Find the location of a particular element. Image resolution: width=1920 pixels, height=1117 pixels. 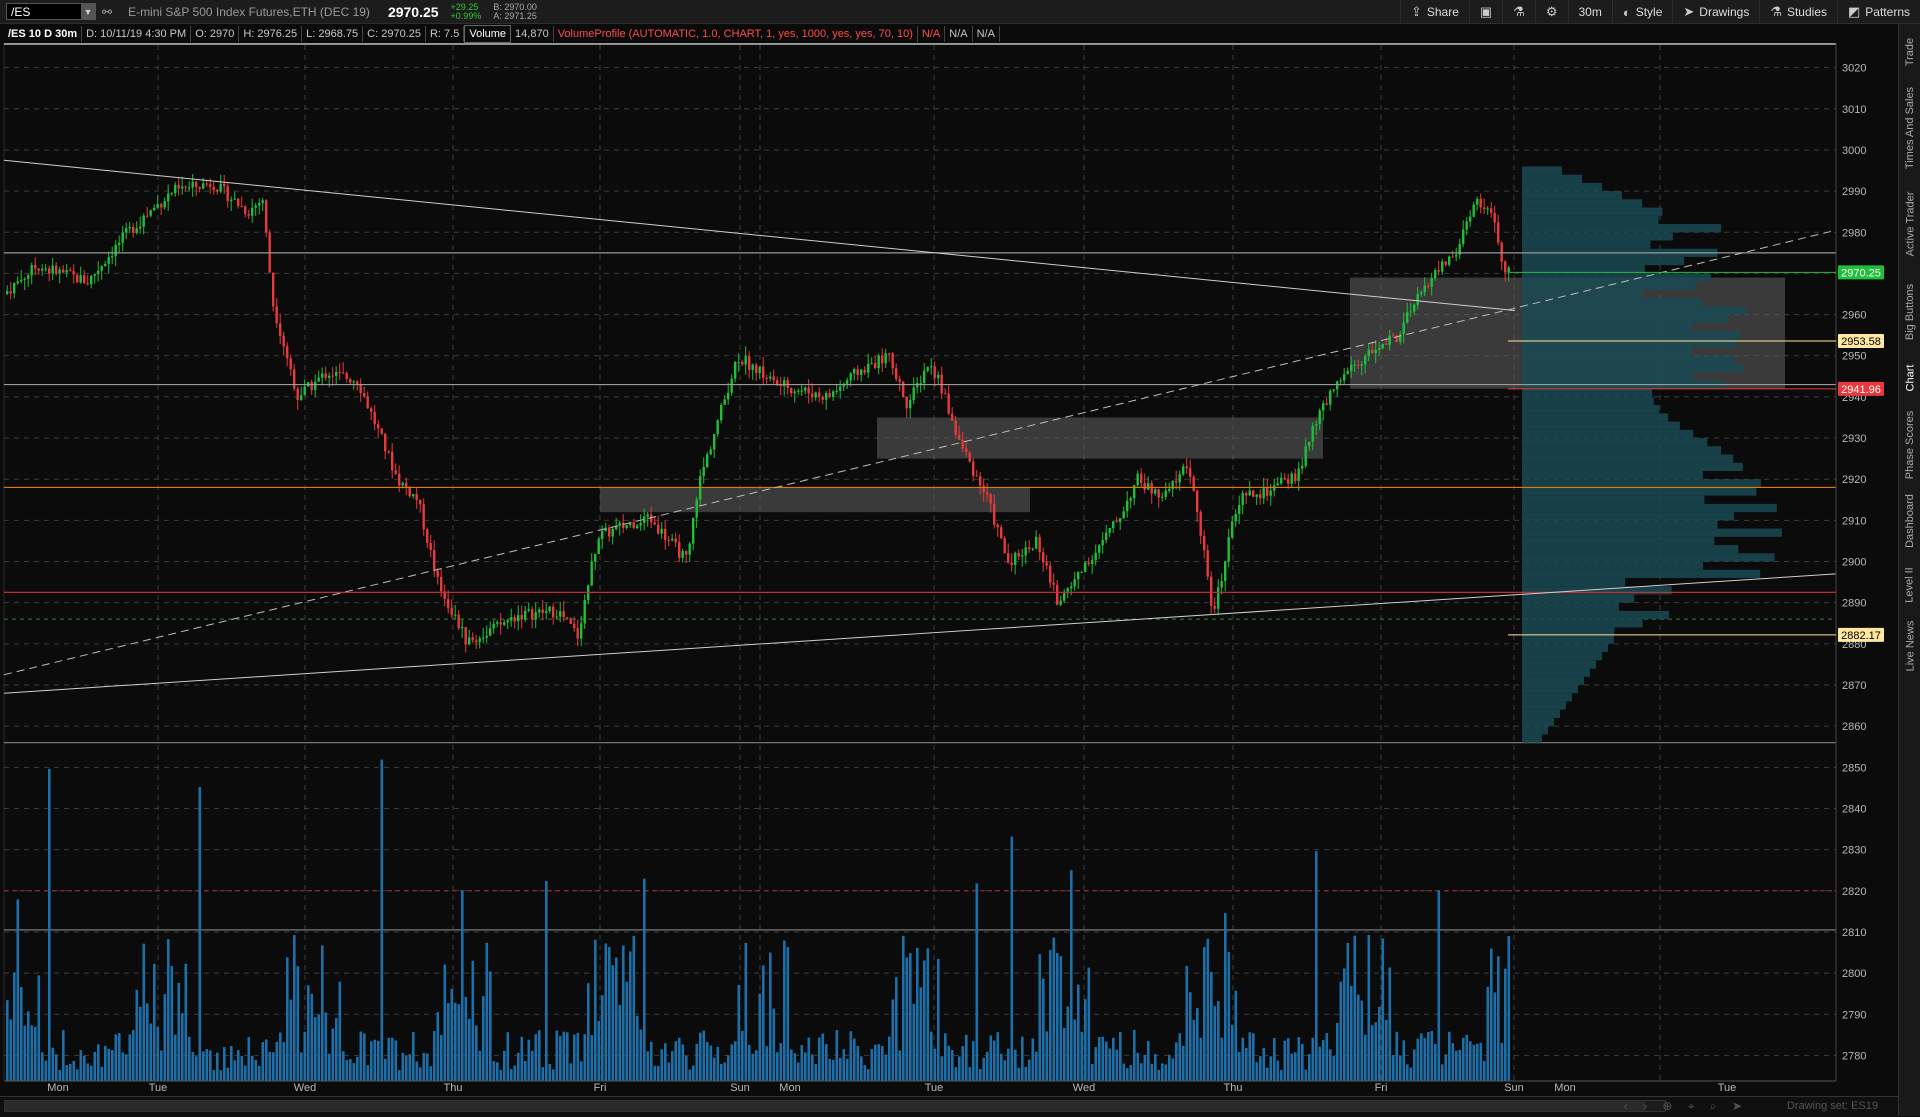

side-tab-times-and-sales: Times And Sales is located at coordinates (1909, 128).